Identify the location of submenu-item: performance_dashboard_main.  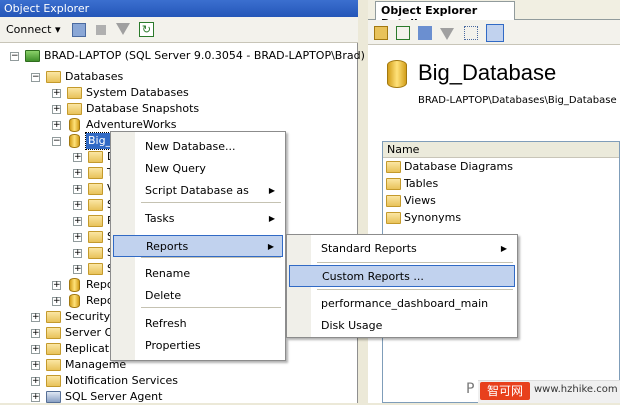
(402, 304).